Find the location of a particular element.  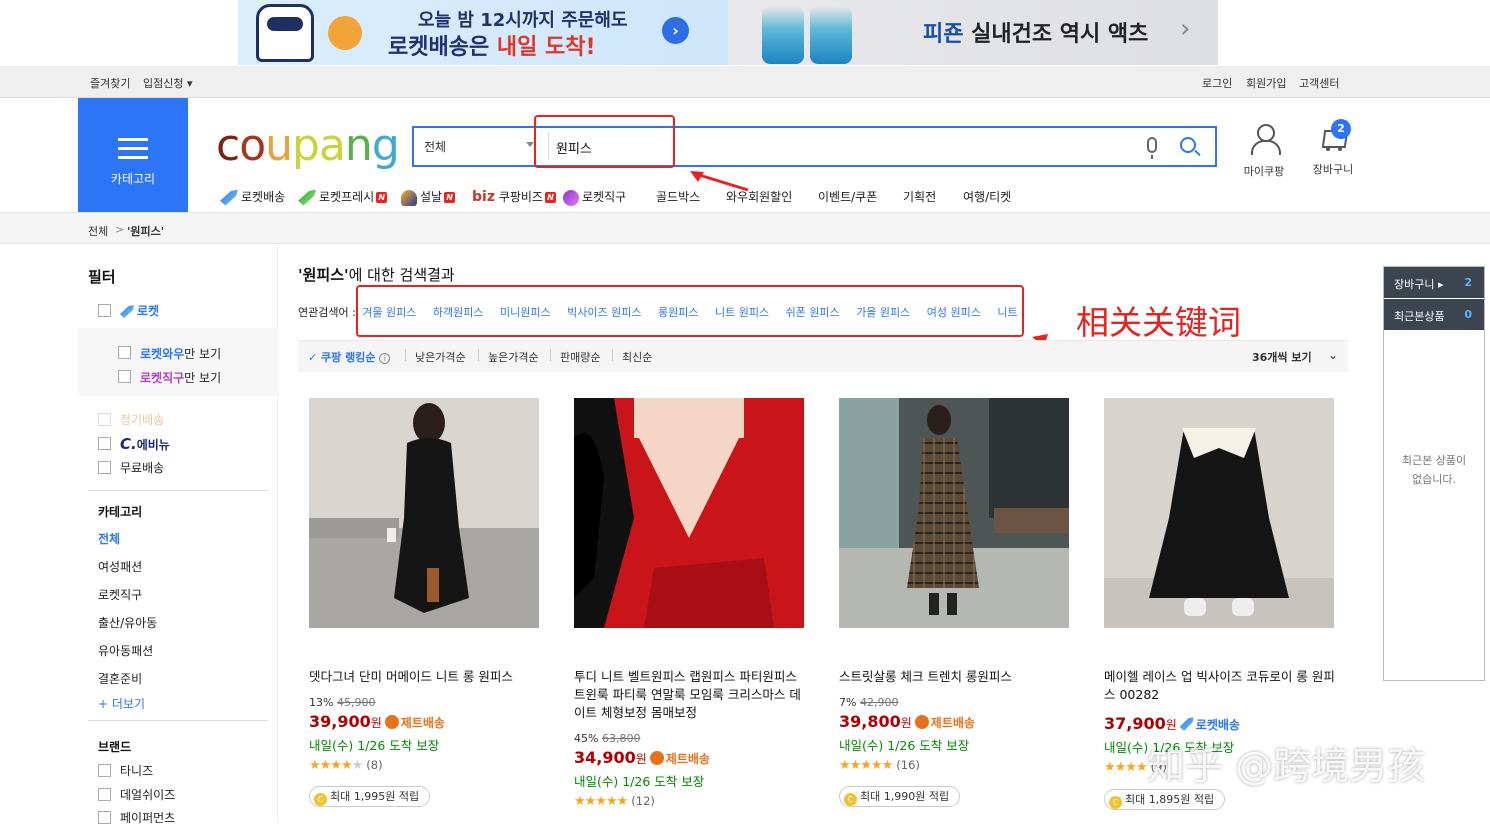

robot-illustration is located at coordinates (285, 33).